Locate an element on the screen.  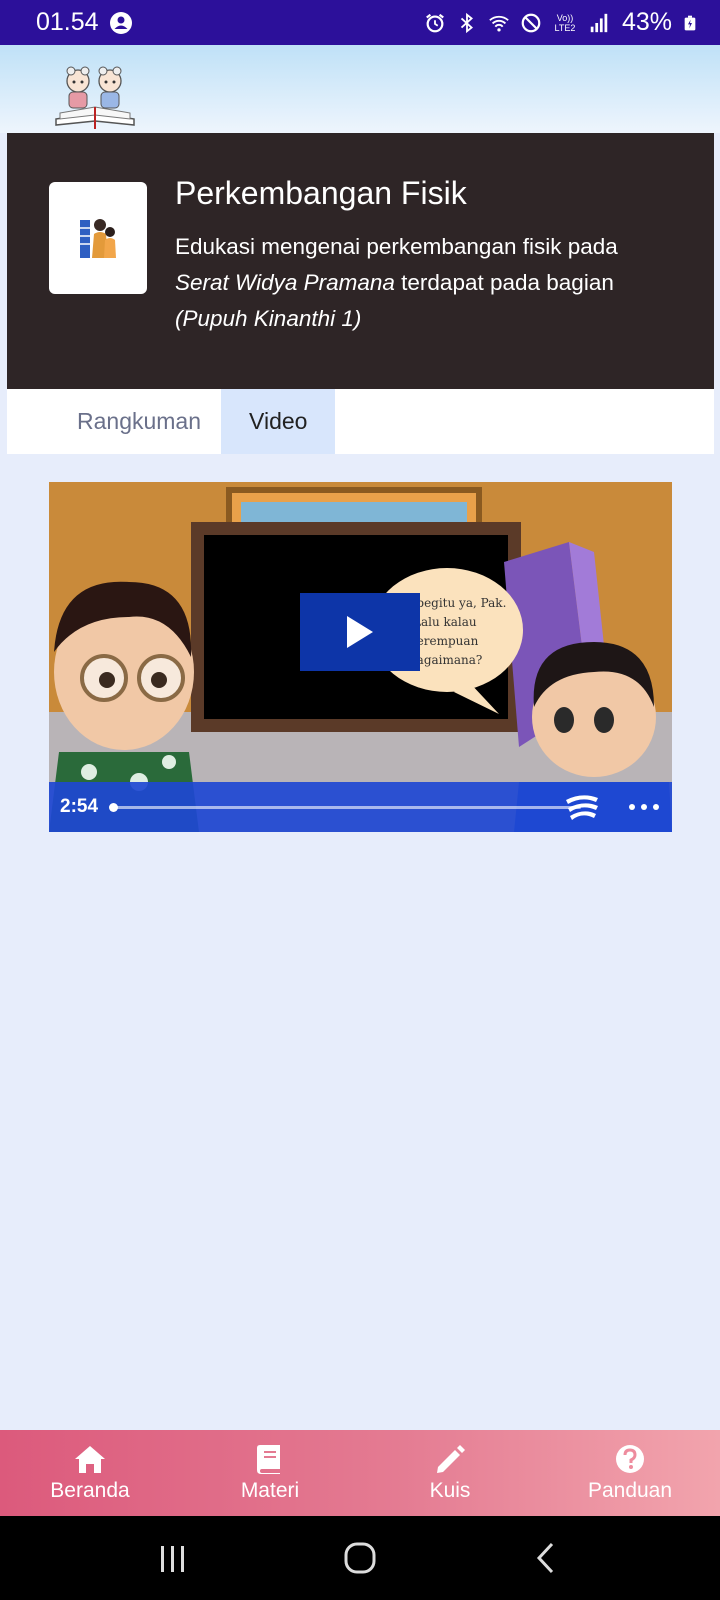
speech-line-4: bagaimana? is located at coordinates (445, 660).